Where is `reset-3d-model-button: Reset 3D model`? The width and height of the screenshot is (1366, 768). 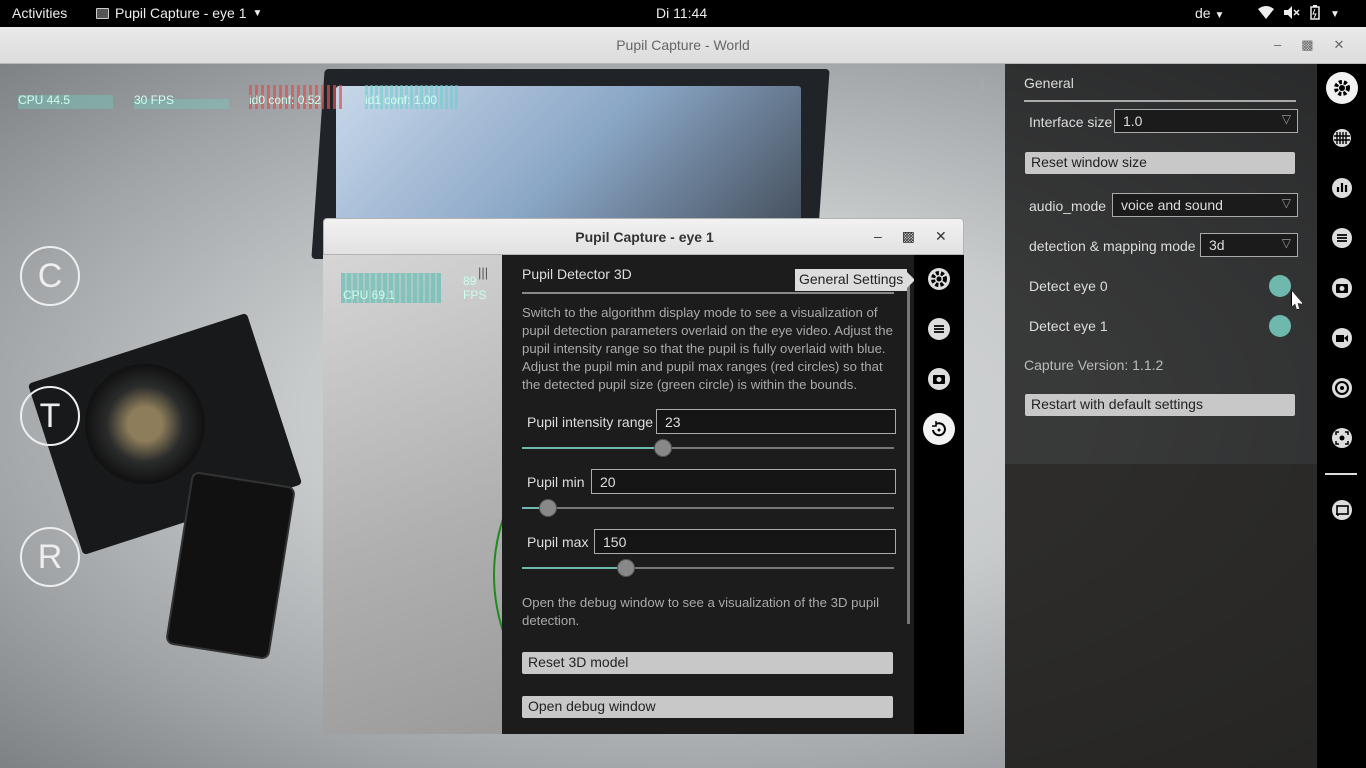
reset-3d-model-button: Reset 3D model is located at coordinates (707, 663).